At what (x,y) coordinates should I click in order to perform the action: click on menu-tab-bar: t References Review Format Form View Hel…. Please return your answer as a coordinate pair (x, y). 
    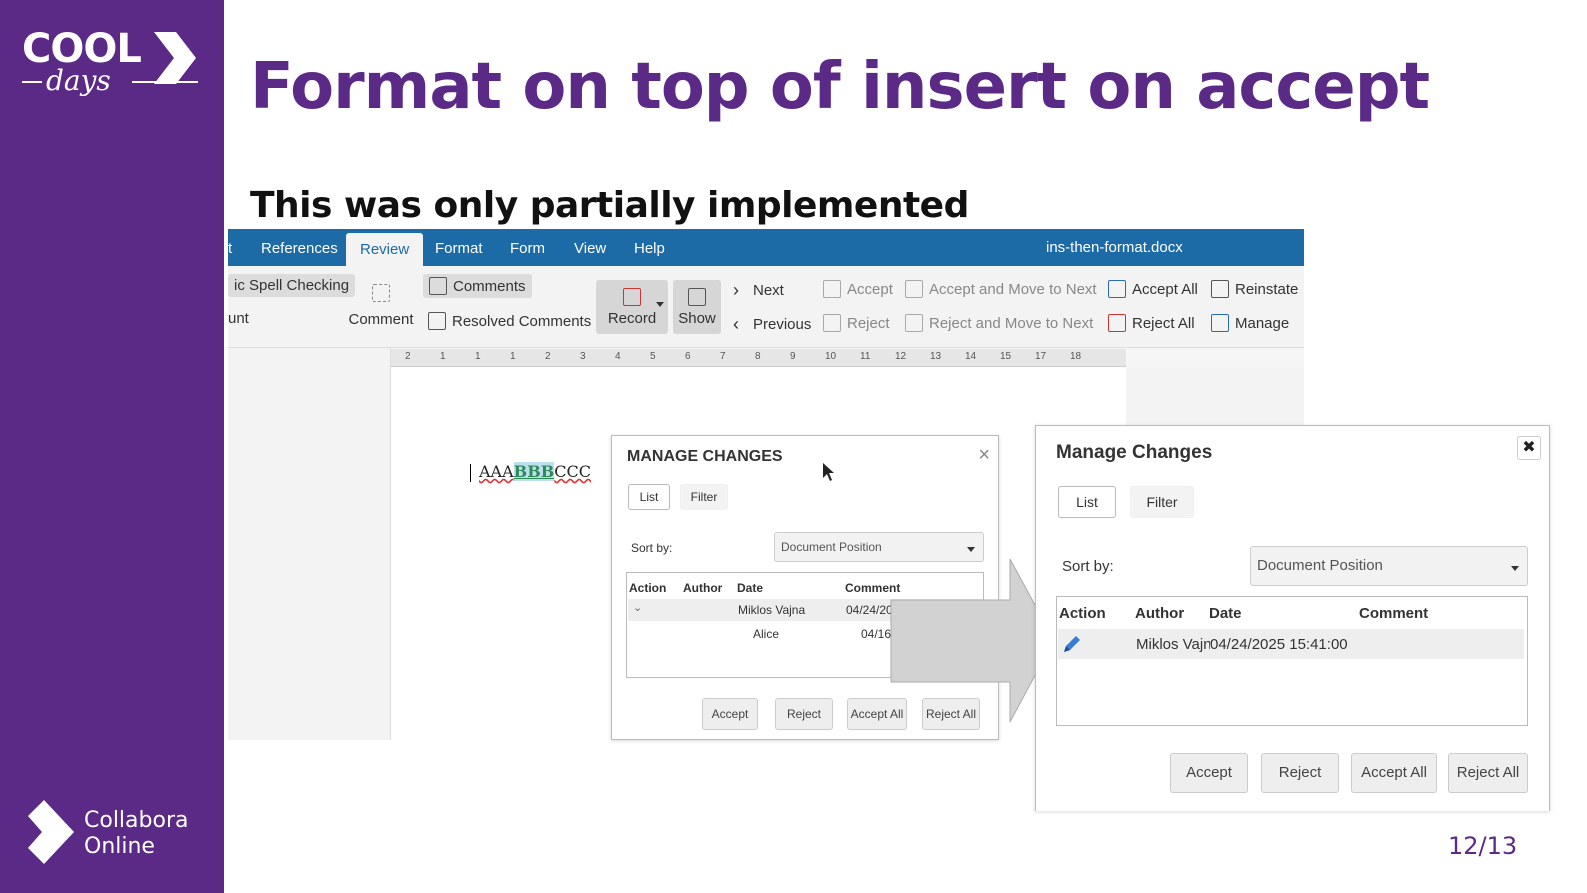
    Looking at the image, I should click on (766, 247).